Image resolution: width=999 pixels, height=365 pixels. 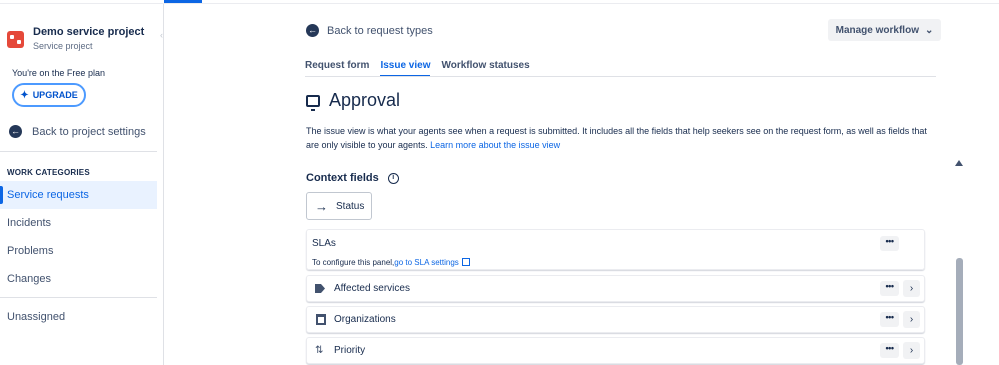 I want to click on page-title-row: Approval, so click(x=353, y=100).